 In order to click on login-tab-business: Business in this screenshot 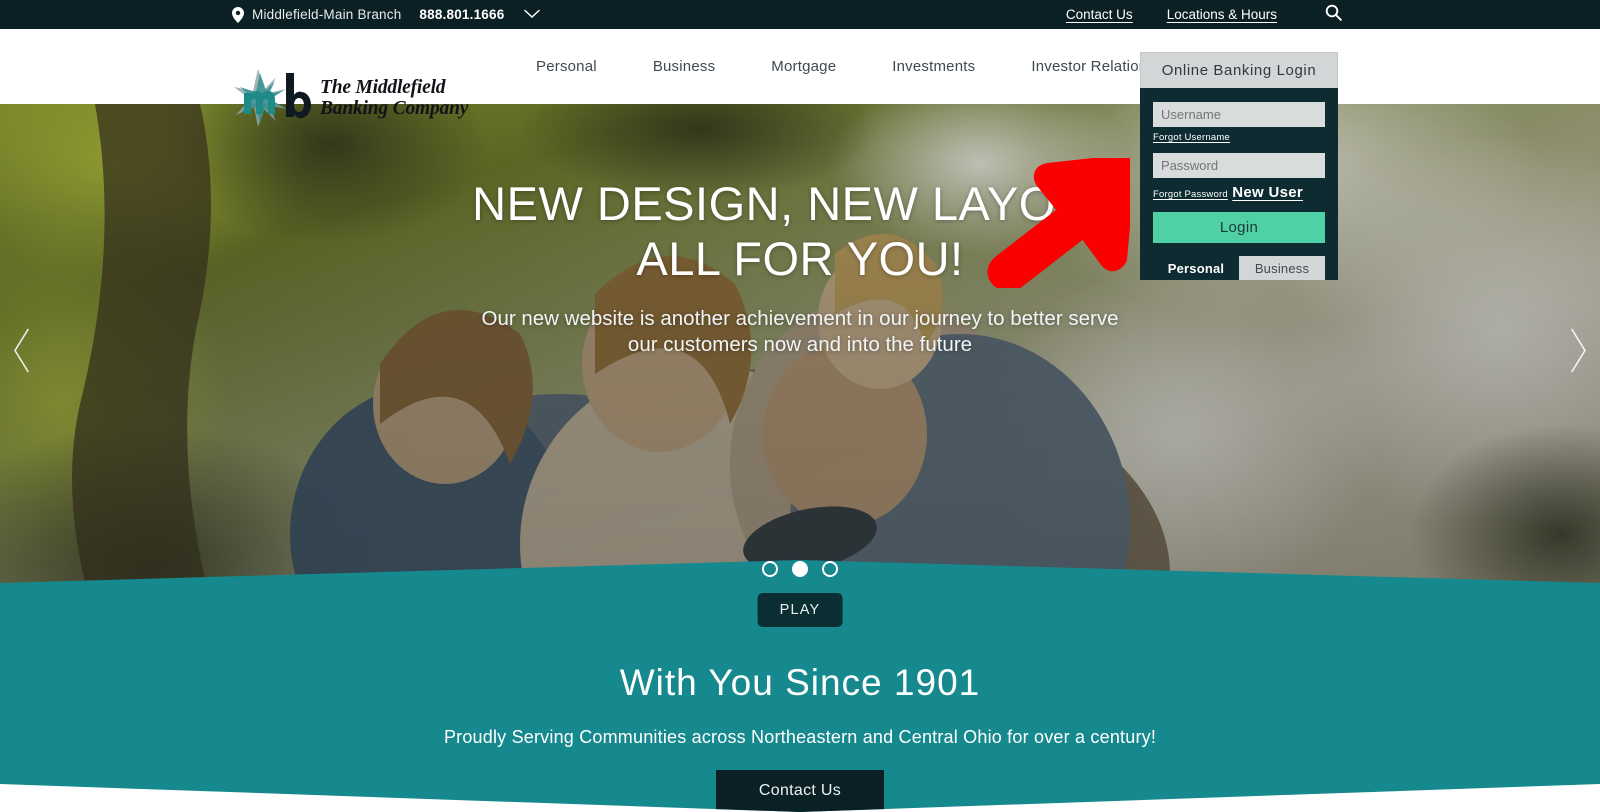, I will do `click(1282, 268)`.